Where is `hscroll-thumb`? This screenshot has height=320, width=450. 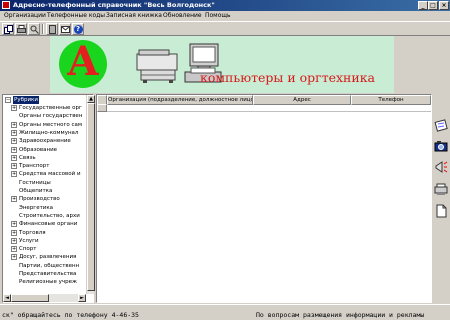
hscroll-thumb is located at coordinates (30, 298).